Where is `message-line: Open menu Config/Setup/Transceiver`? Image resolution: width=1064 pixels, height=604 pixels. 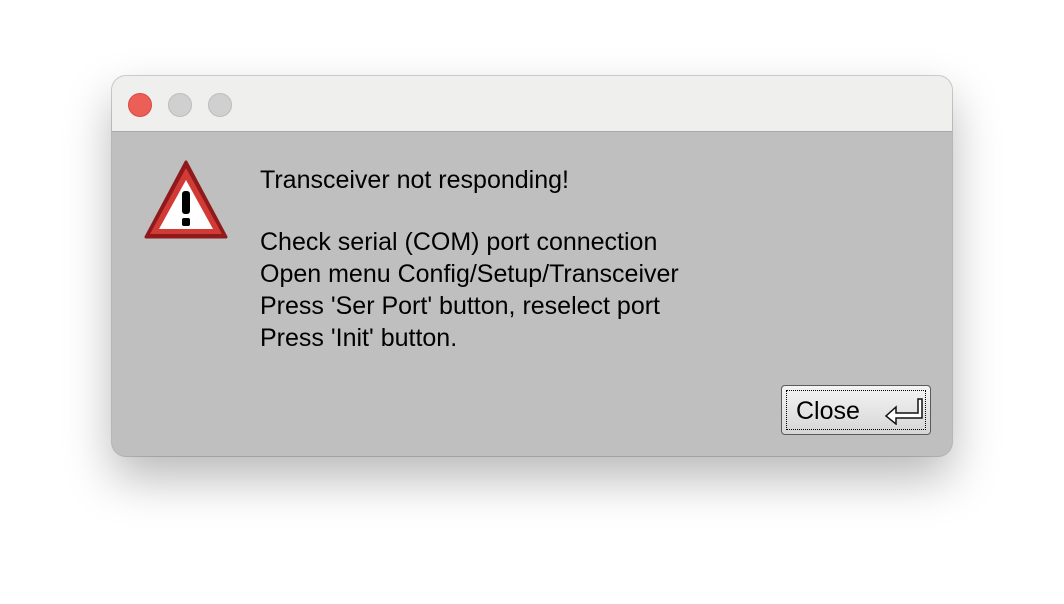
message-line: Open menu Config/Setup/Transceiver is located at coordinates (469, 274).